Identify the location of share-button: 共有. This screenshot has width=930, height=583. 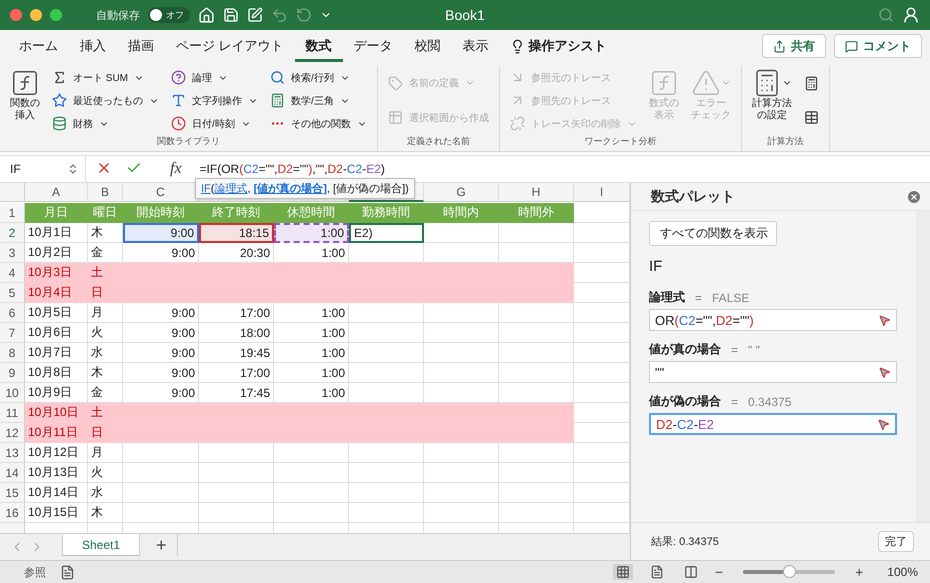
(794, 46).